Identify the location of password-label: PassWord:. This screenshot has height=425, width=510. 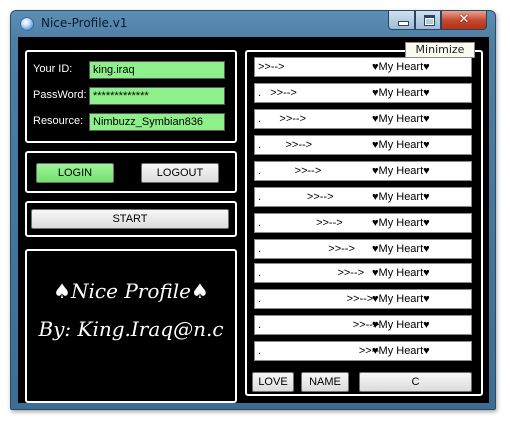
(60, 95).